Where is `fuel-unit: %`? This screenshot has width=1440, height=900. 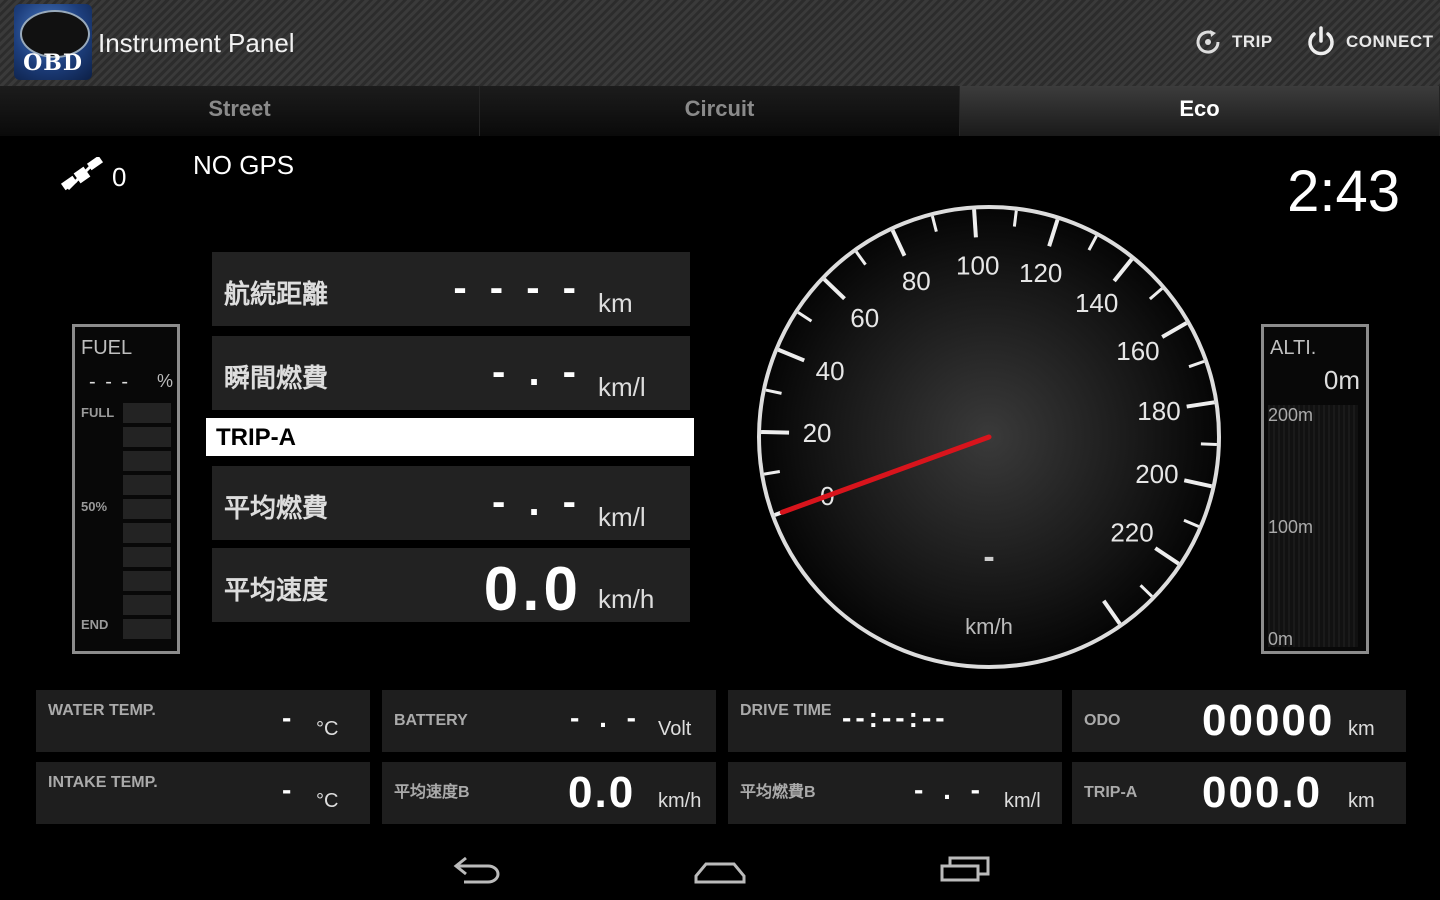 fuel-unit: % is located at coordinates (165, 381).